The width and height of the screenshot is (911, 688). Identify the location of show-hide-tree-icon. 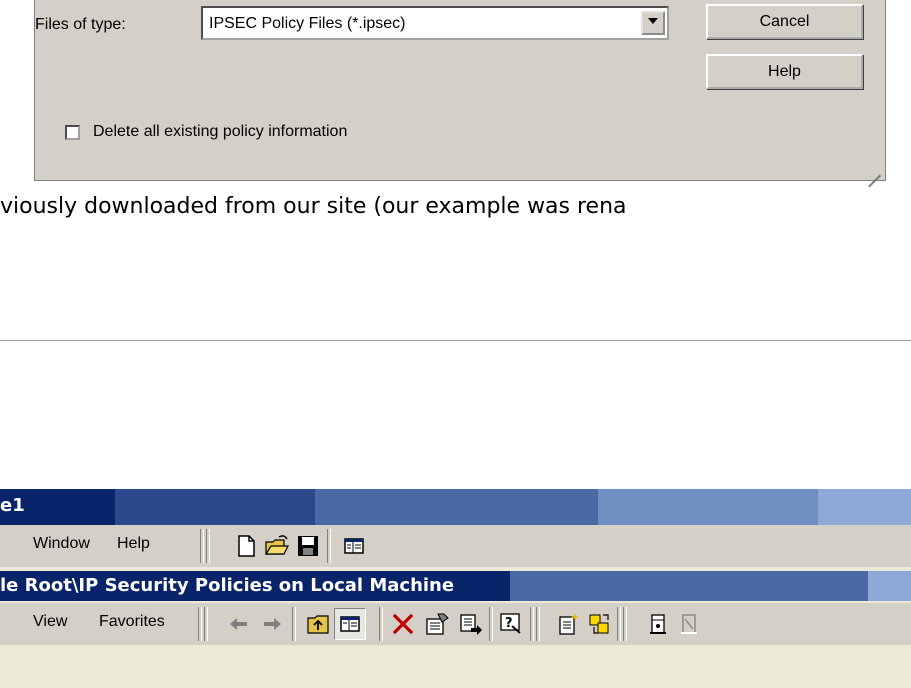
(350, 624).